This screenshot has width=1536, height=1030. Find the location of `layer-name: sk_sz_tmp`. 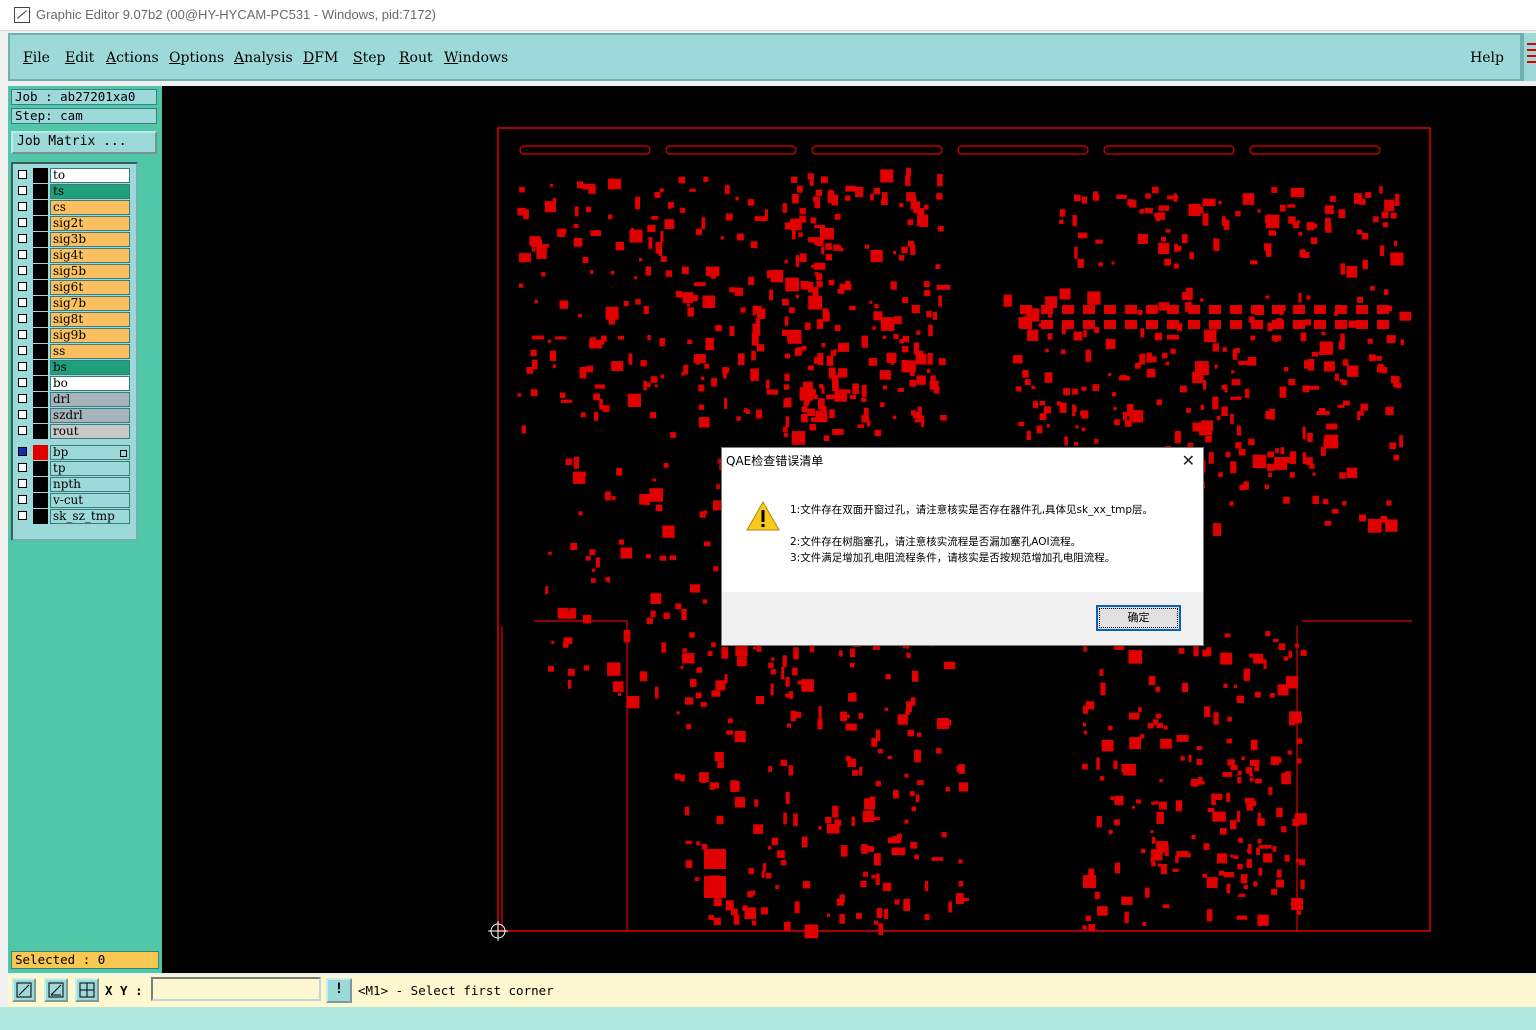

layer-name: sk_sz_tmp is located at coordinates (90, 516).